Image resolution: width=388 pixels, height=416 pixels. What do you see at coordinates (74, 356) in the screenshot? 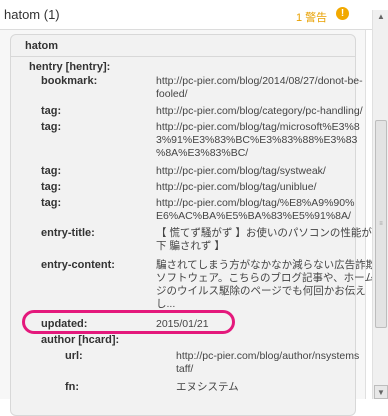
I see `author-key-url: url:` at bounding box center [74, 356].